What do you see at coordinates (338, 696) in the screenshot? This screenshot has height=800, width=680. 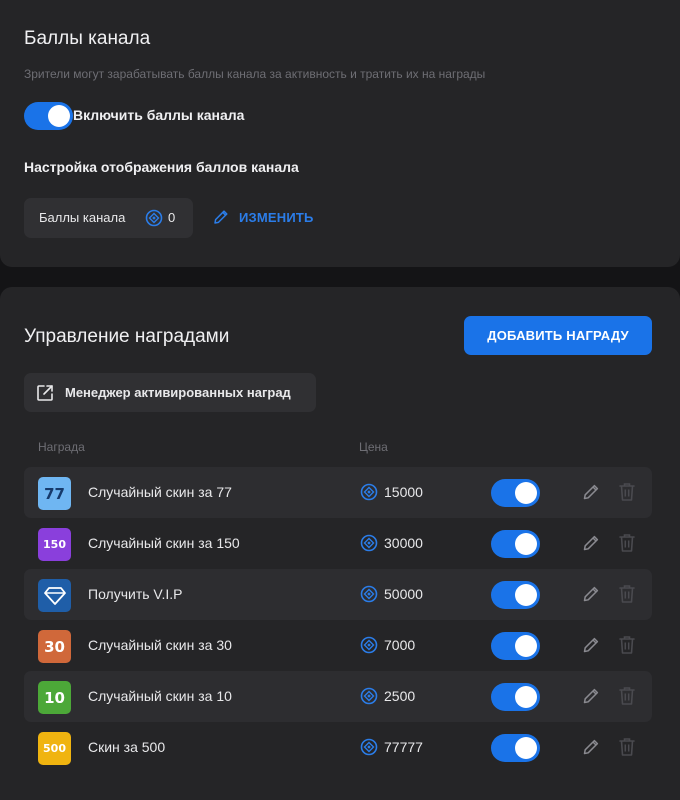 I see `reward-row: 10 Случайный скин за 10 2500` at bounding box center [338, 696].